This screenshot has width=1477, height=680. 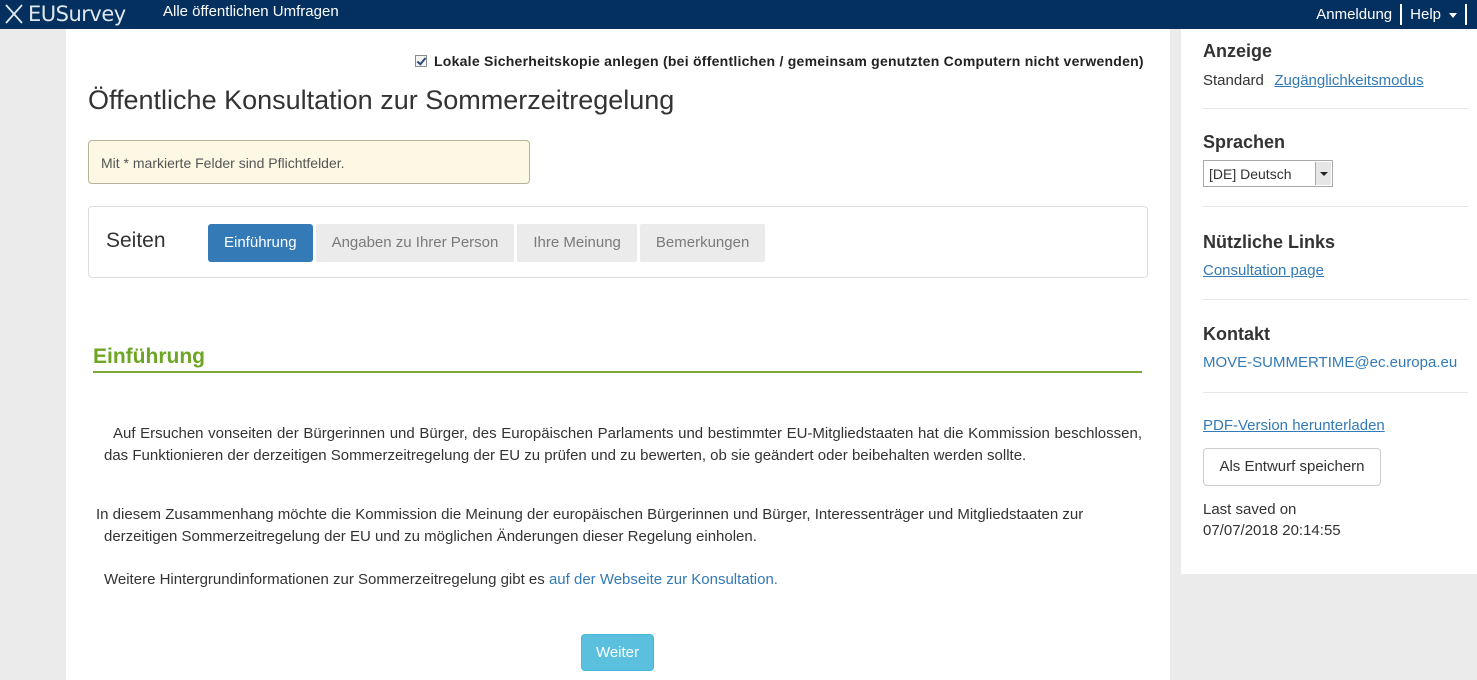 What do you see at coordinates (617, 652) in the screenshot?
I see `next-button: Weiter` at bounding box center [617, 652].